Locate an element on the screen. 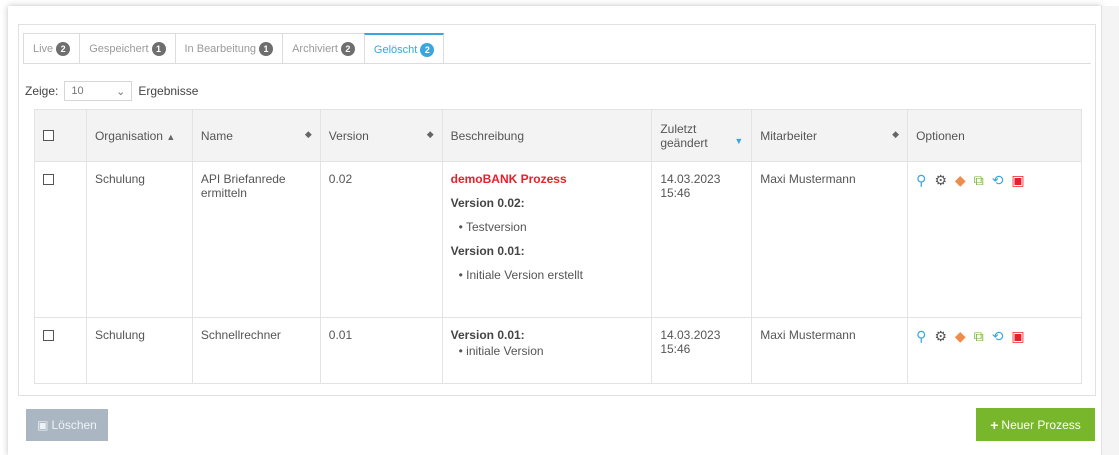  page-length: Zeige: 10 ⌄ Ergebnisse is located at coordinates (111, 91).